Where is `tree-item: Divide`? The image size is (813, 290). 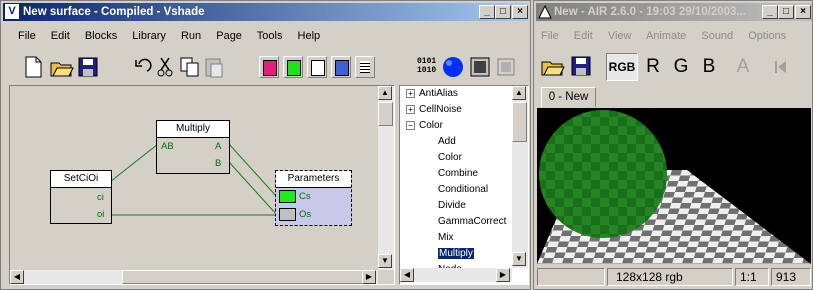 tree-item: Divide is located at coordinates (458, 206).